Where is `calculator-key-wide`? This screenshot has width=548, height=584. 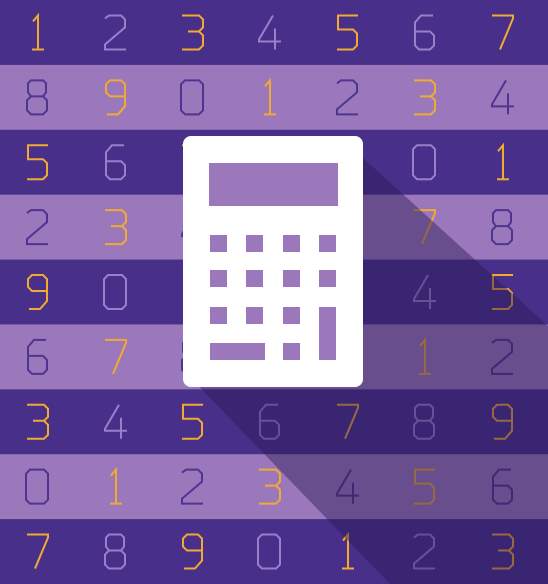 calculator-key-wide is located at coordinates (237, 351).